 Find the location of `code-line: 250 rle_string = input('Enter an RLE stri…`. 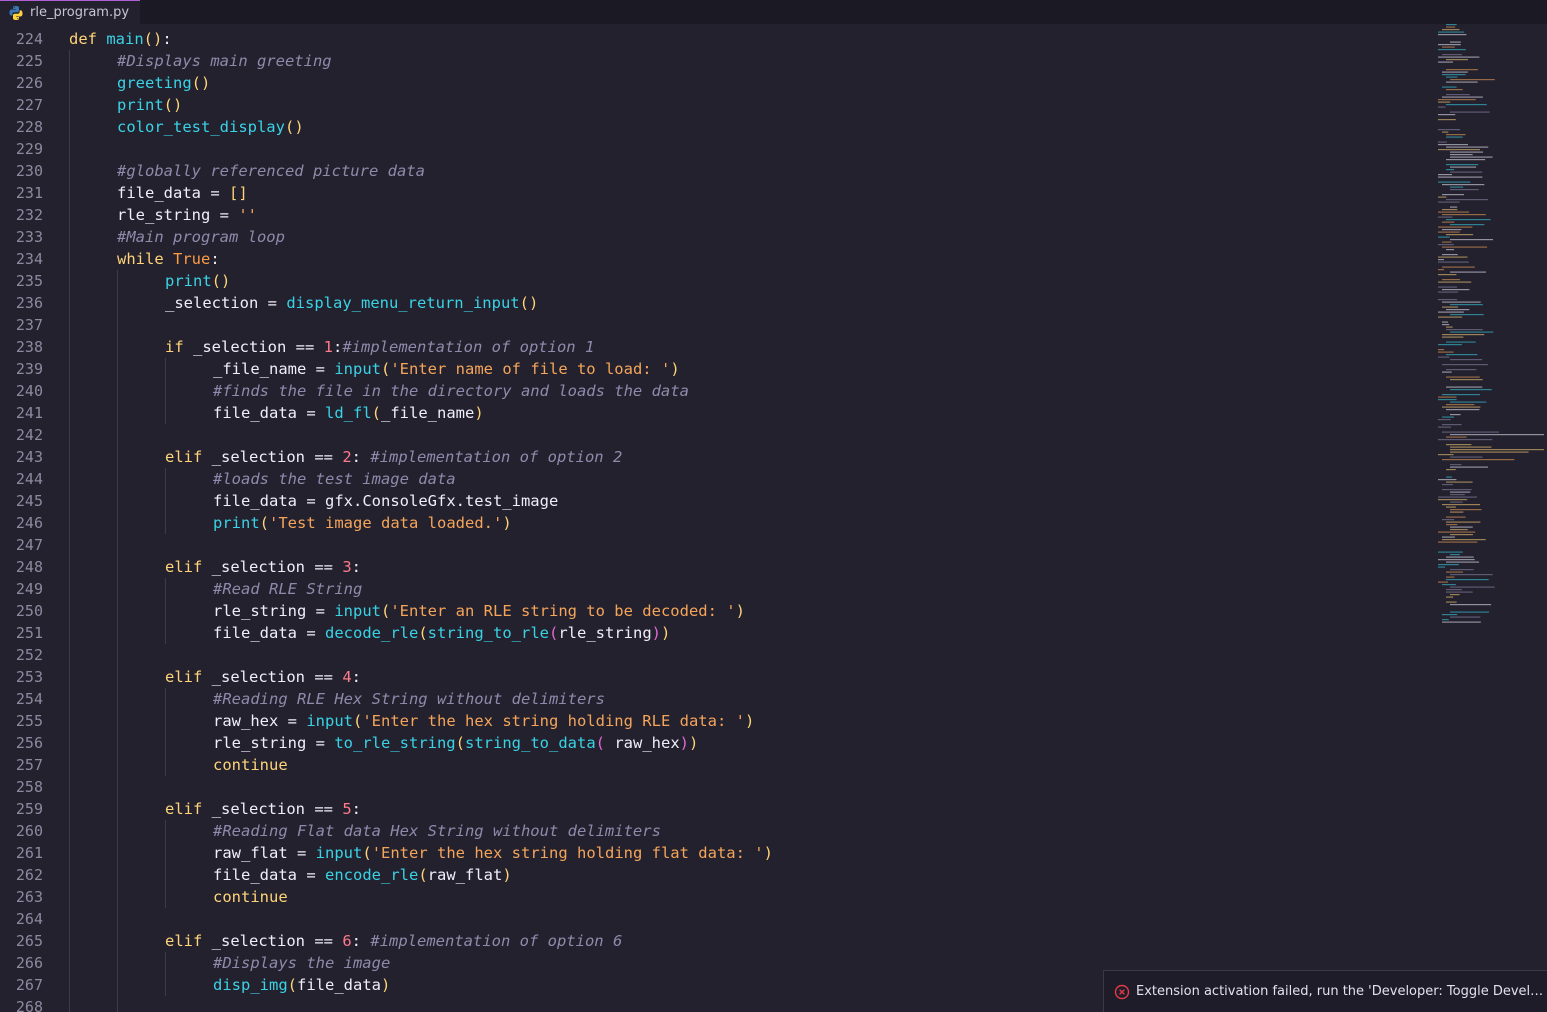

code-line: 250 rle_string = input('Enter an RLE stri… is located at coordinates (715, 611).